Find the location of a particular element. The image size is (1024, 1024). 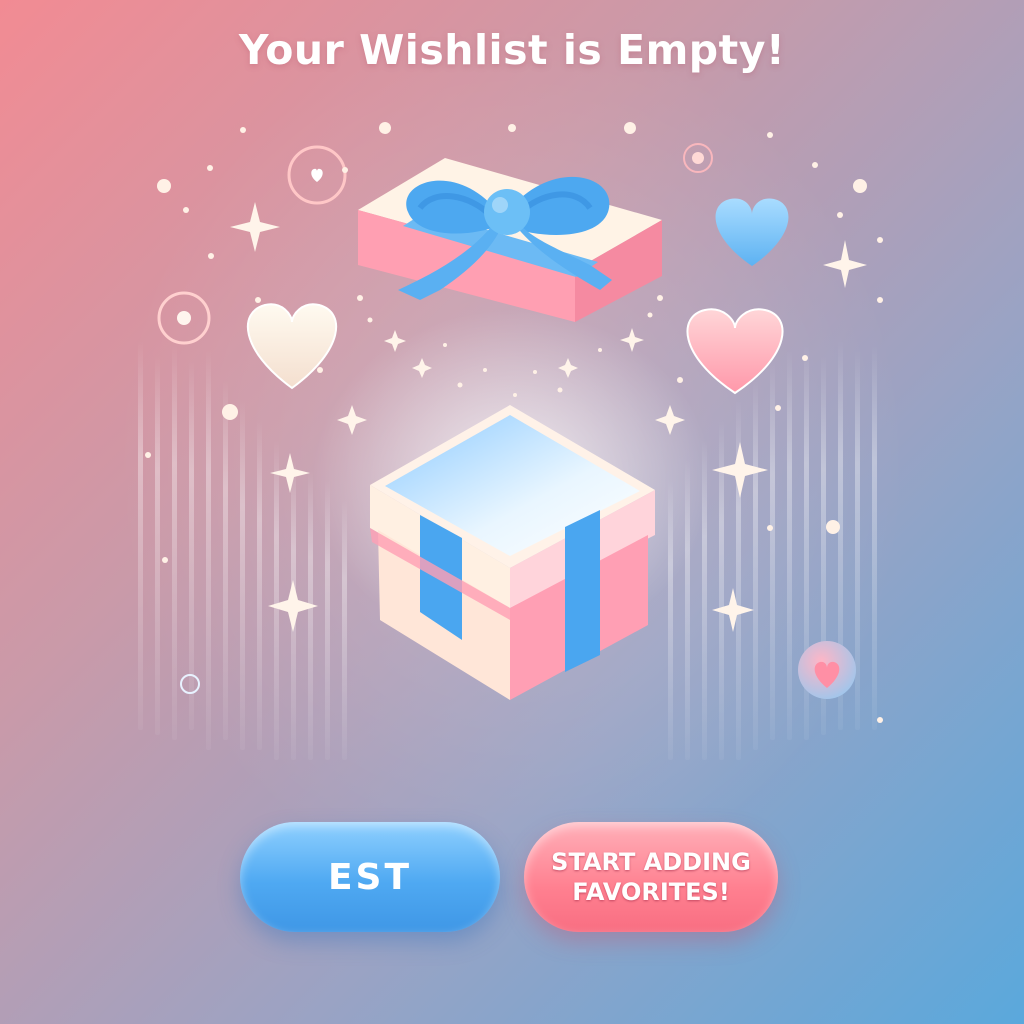

est-button: EST is located at coordinates (370, 877).